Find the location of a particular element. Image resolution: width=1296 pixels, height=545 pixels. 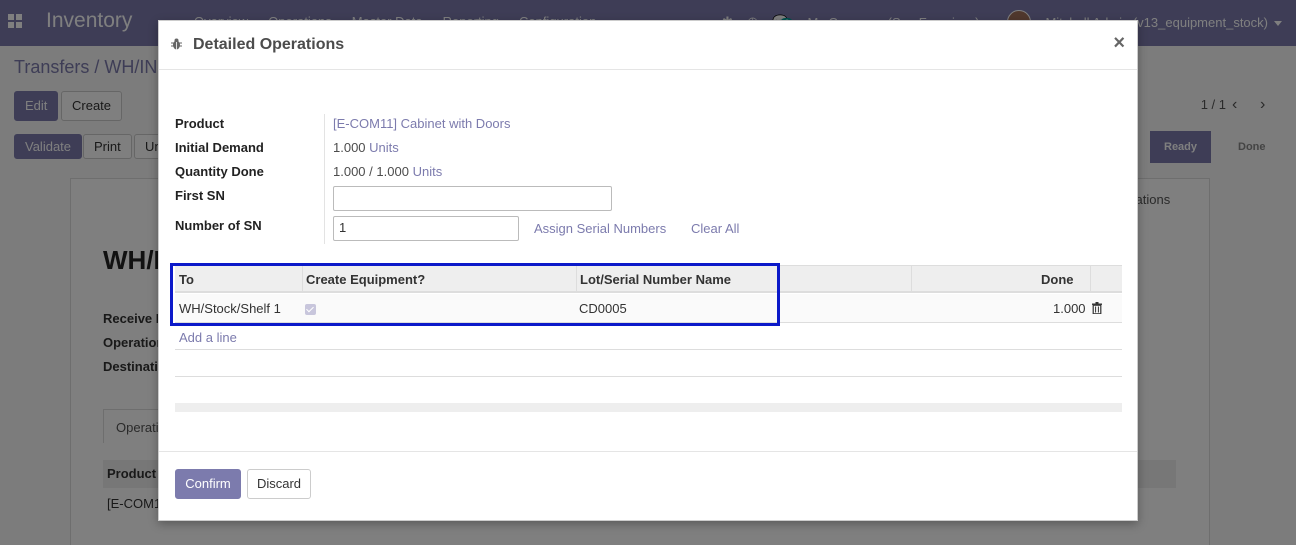

quantity-done-quantity: 1.000 is located at coordinates (349, 171).